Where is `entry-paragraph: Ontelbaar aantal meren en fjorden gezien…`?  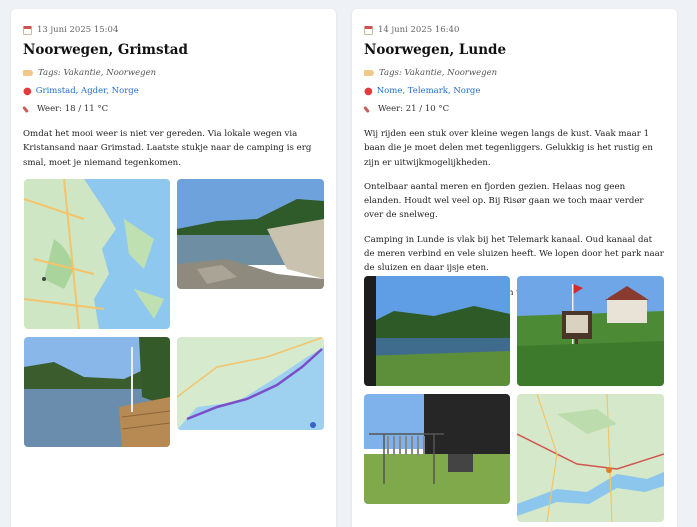 entry-paragraph: Ontelbaar aantal meren en fjorden gezien… is located at coordinates (504, 201).